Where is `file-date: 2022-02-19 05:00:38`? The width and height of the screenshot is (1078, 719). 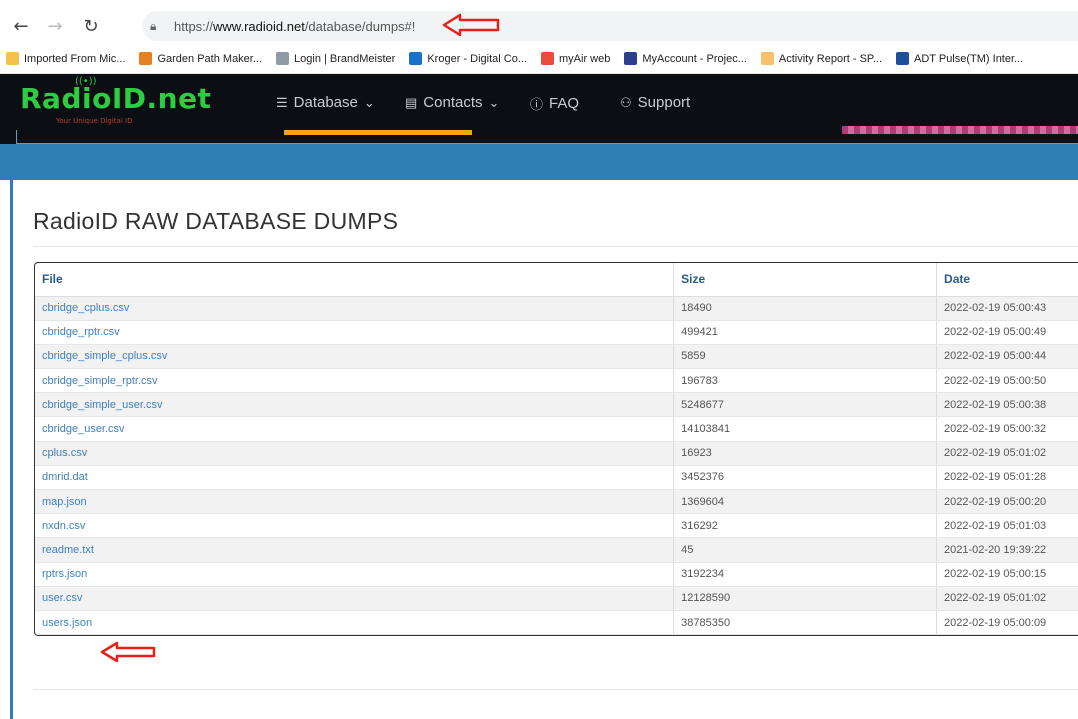
file-date: 2022-02-19 05:00:38 is located at coordinates (1007, 405).